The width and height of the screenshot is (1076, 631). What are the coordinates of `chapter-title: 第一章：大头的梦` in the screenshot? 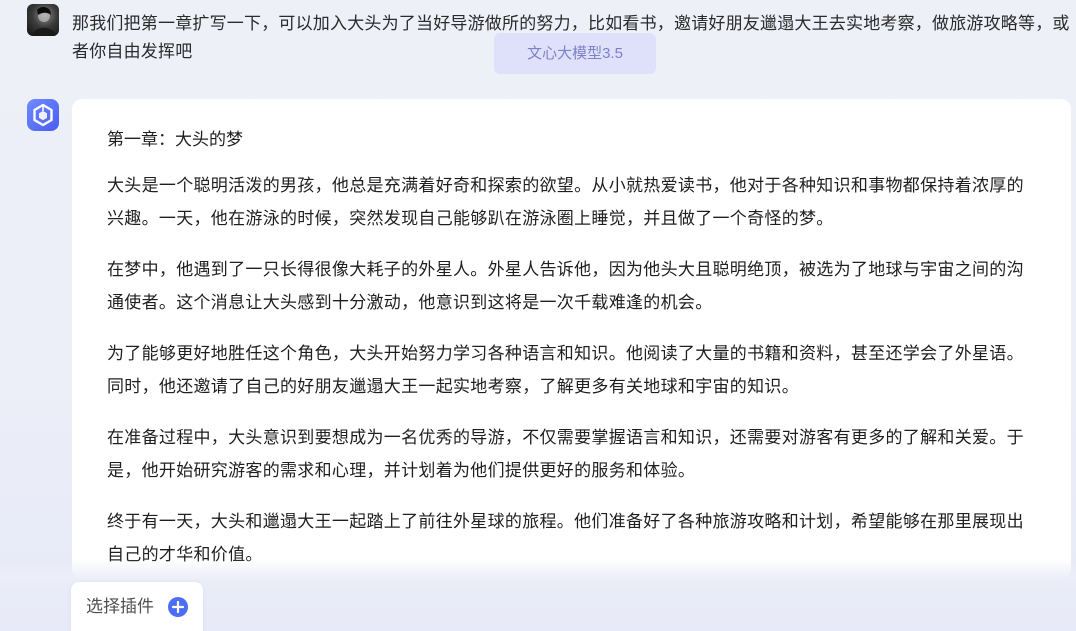 It's located at (175, 140).